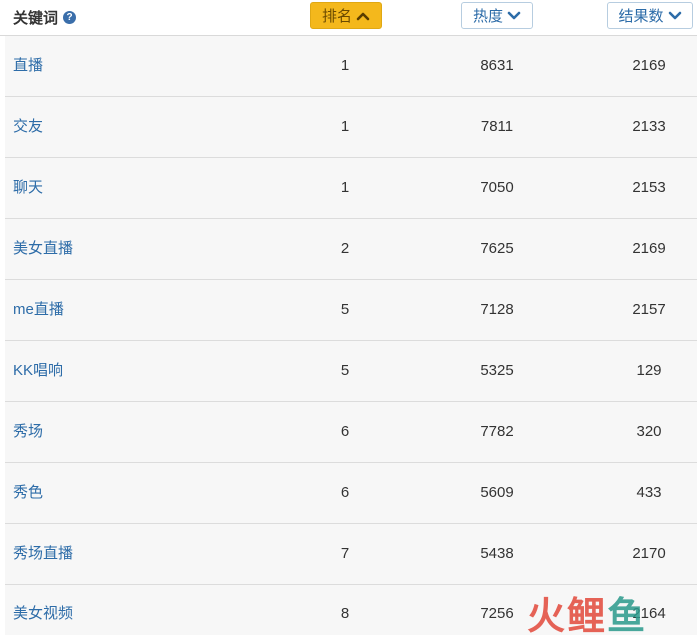 The width and height of the screenshot is (697, 643). What do you see at coordinates (28, 493) in the screenshot?
I see `keyword-link: 秀色` at bounding box center [28, 493].